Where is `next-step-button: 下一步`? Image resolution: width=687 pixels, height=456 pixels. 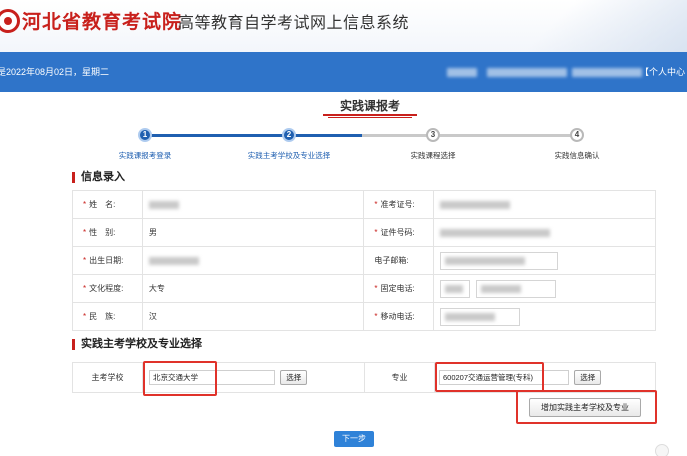
next-step-button: 下一步 is located at coordinates (354, 439).